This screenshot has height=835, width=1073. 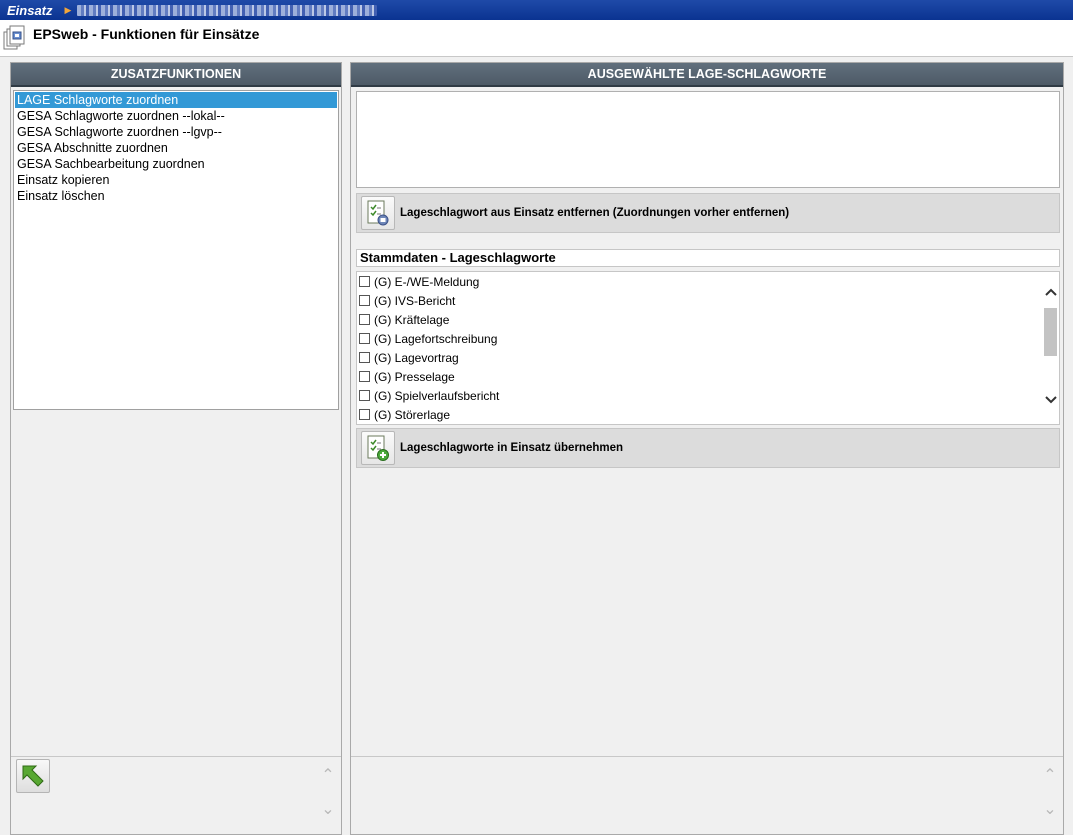 I want to click on checkbox-label: (G) E-/WE-Meldung, so click(x=426, y=282).